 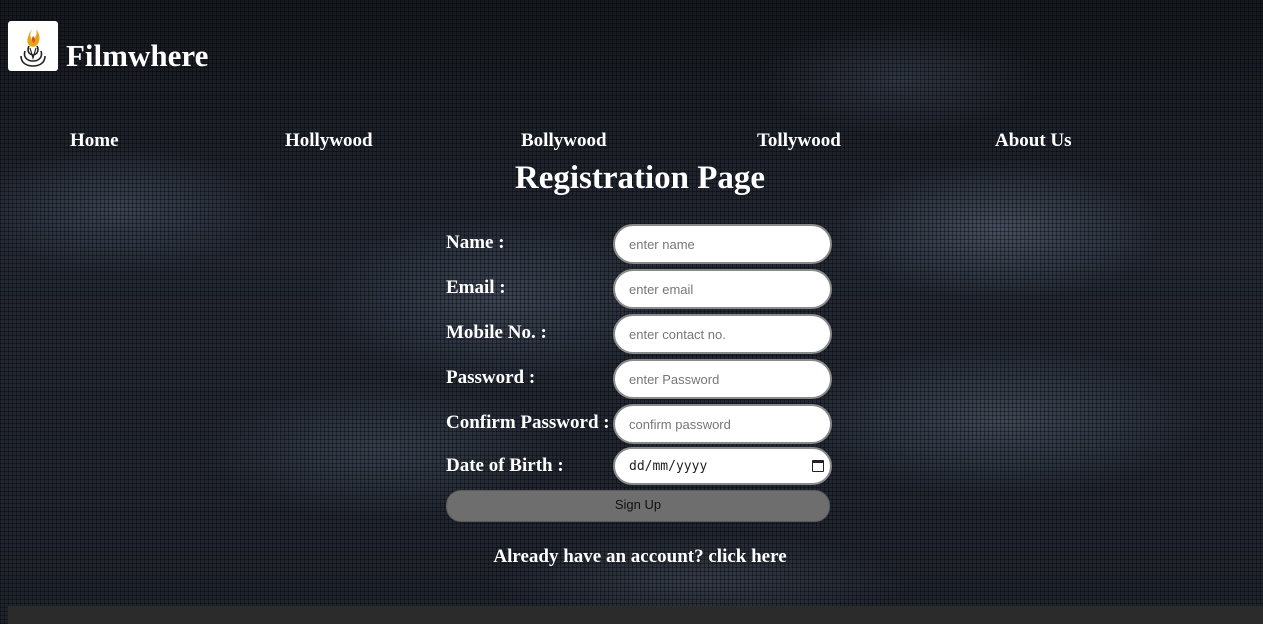 I want to click on footer, so click(x=635, y=615).